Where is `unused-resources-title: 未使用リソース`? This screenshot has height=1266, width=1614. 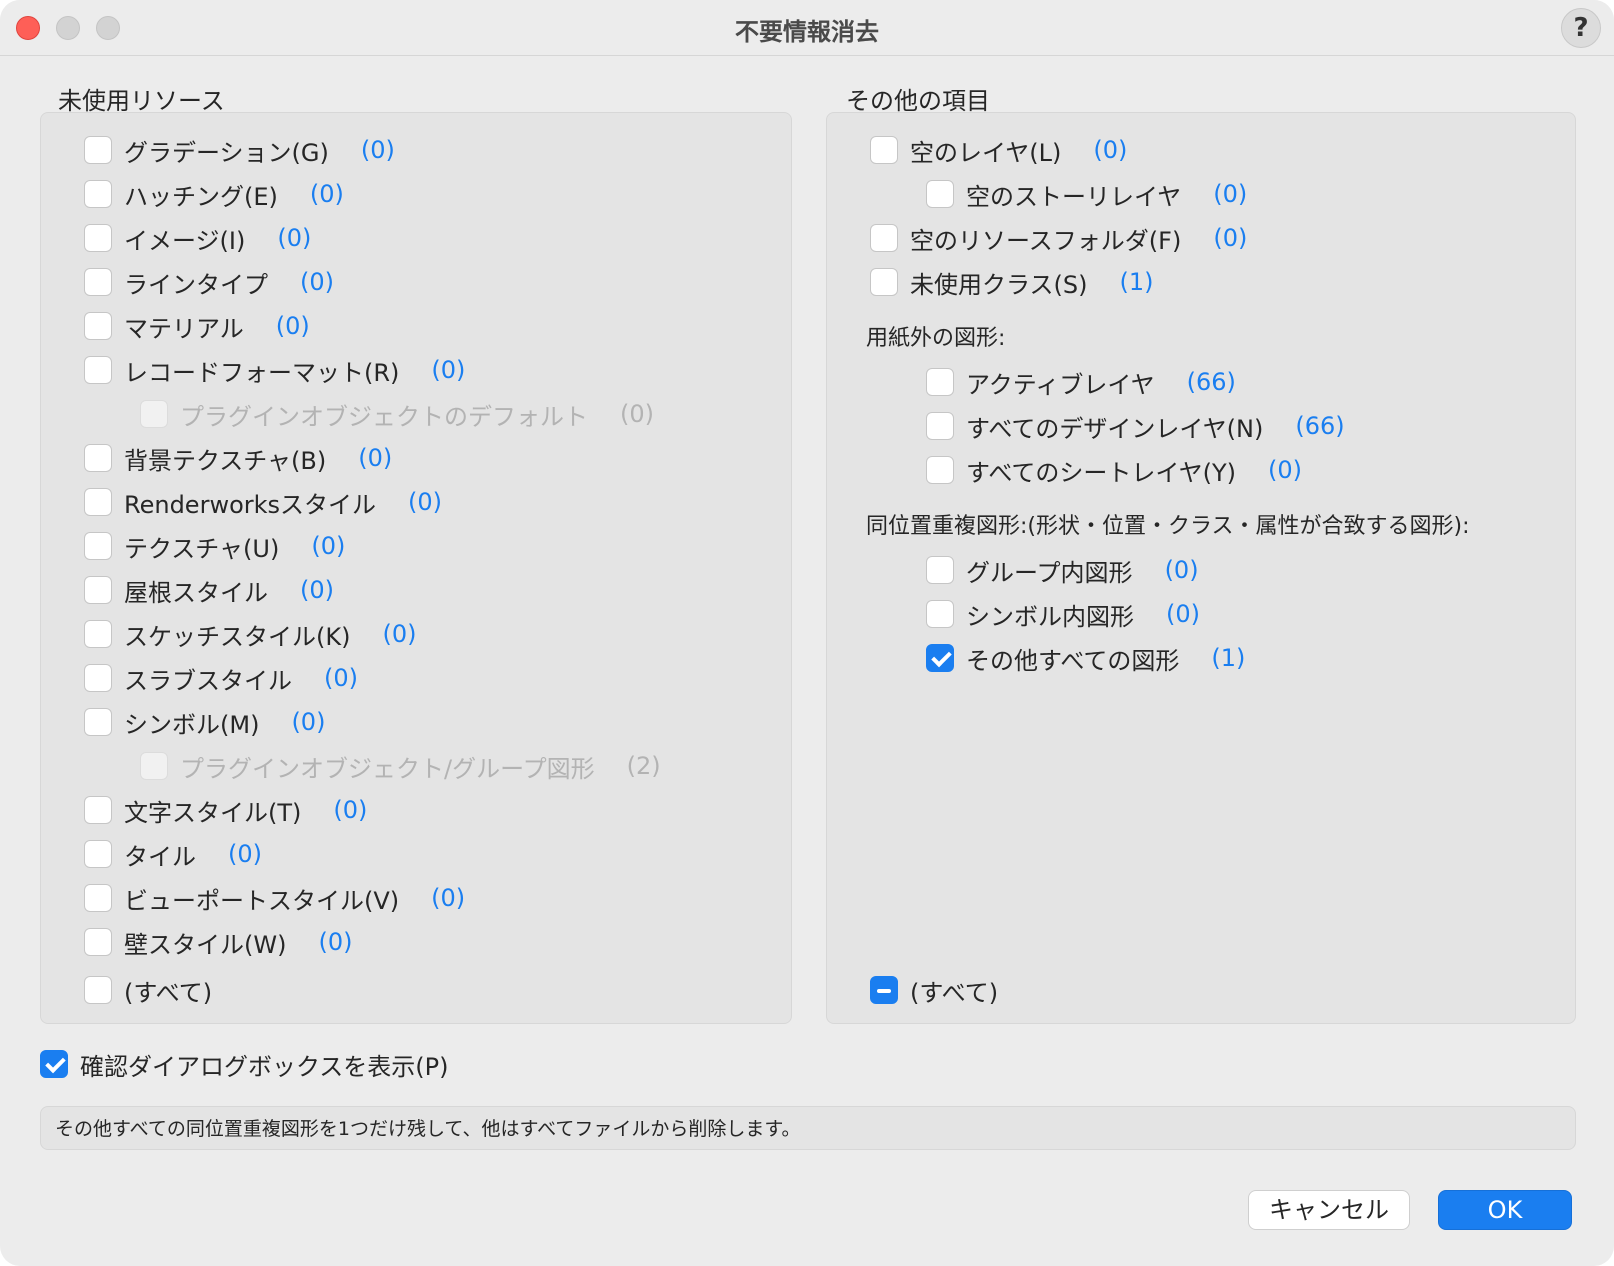 unused-resources-title: 未使用リソース is located at coordinates (141, 101).